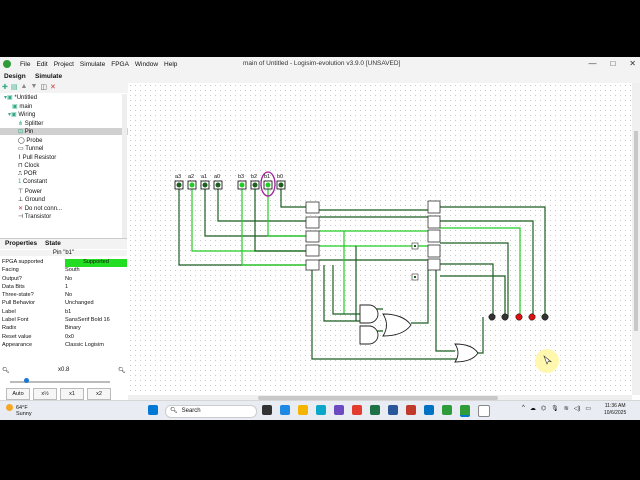 This screenshot has height=480, width=640. I want to click on menu-help: Help, so click(170, 64).